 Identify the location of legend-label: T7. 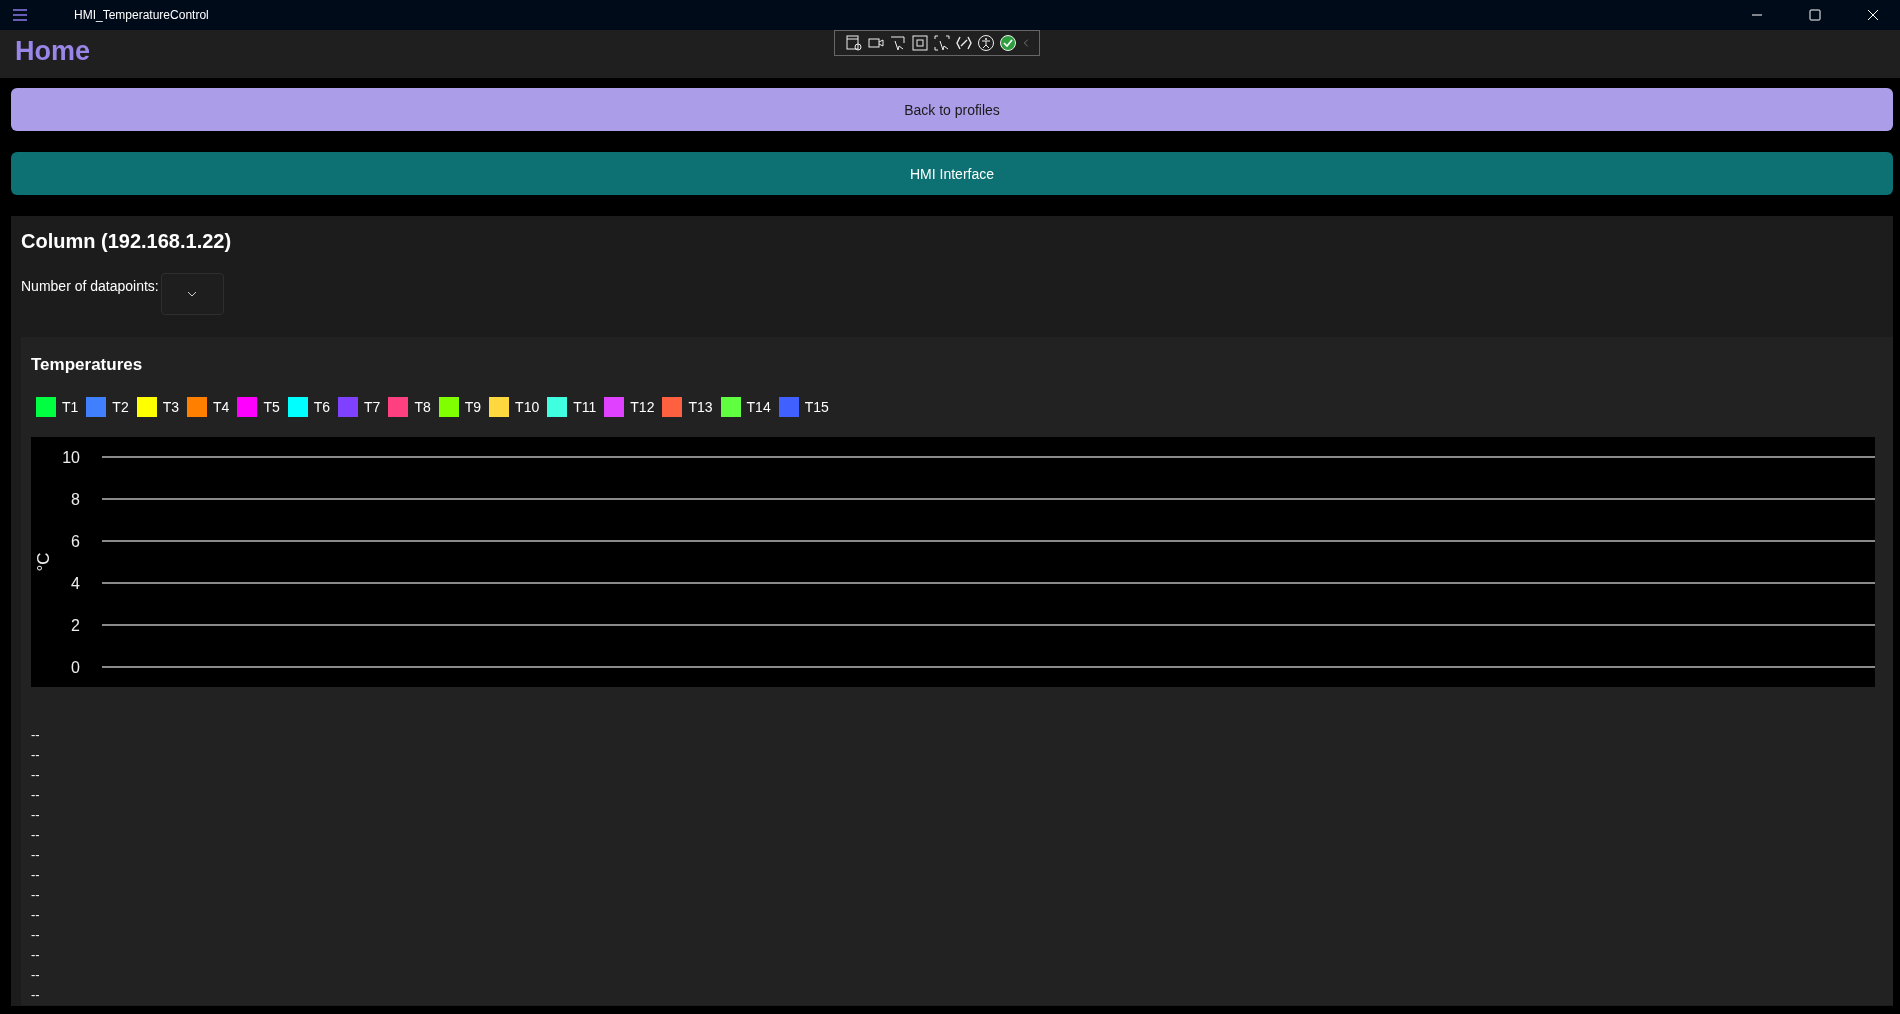
(372, 407).